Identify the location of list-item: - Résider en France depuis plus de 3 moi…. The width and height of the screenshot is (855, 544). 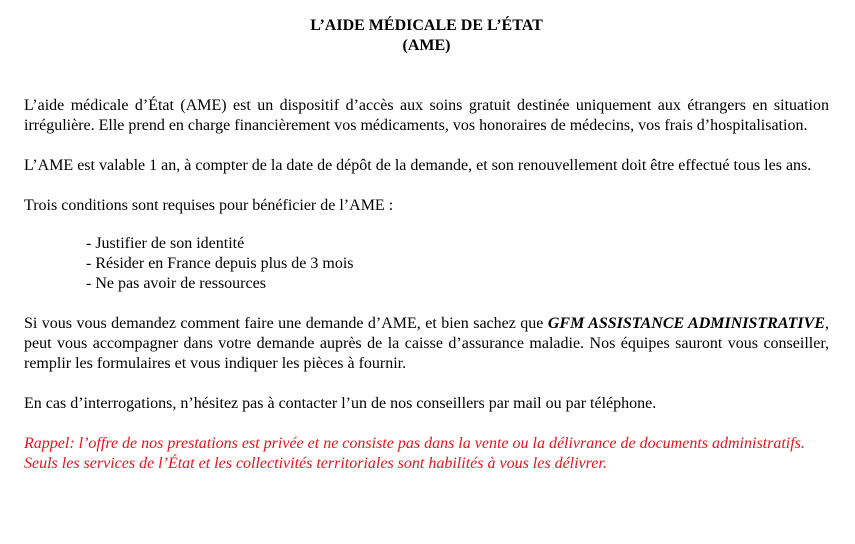
(220, 263).